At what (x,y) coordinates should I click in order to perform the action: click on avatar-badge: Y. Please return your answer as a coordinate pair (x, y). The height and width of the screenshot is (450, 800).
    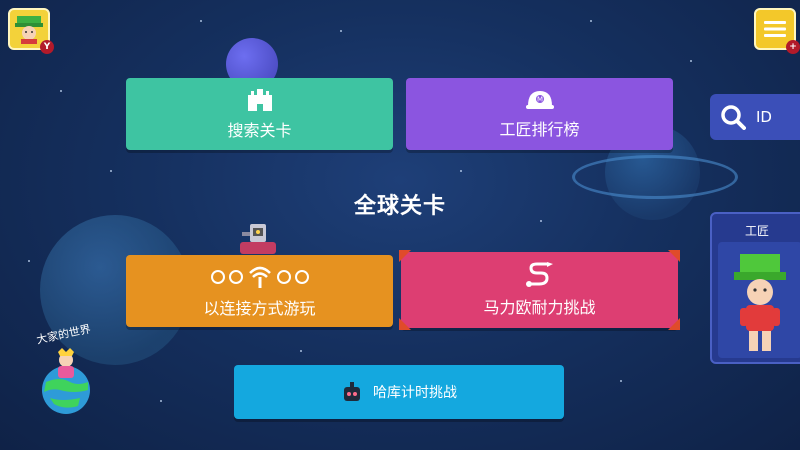
    Looking at the image, I should click on (47, 47).